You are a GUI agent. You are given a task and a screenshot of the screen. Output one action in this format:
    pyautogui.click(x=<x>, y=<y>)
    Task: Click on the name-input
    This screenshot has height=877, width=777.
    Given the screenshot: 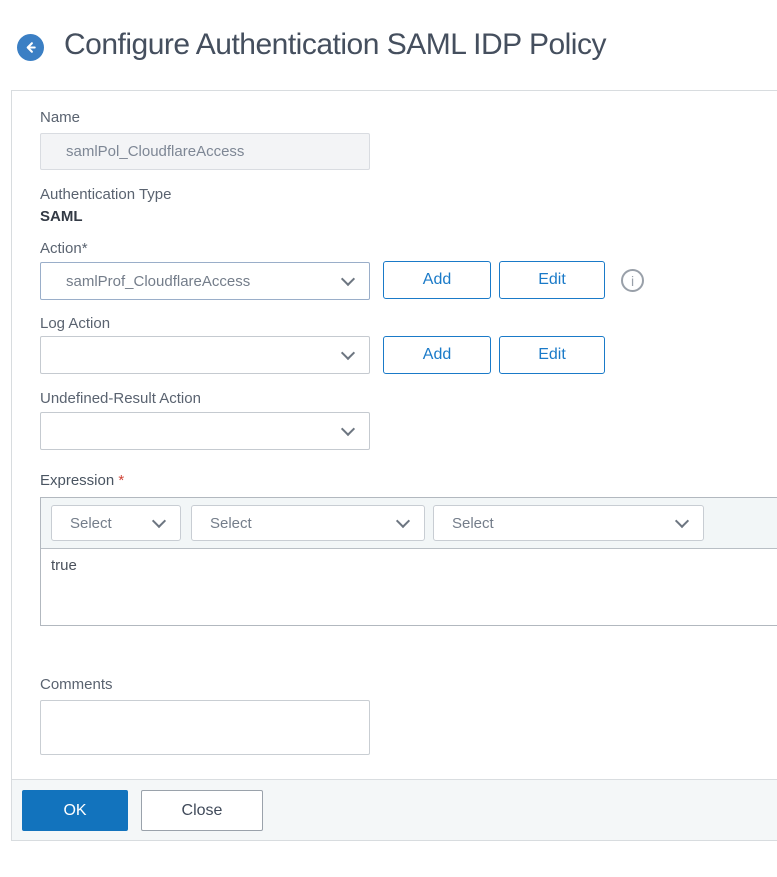 What is the action you would take?
    pyautogui.click(x=205, y=151)
    